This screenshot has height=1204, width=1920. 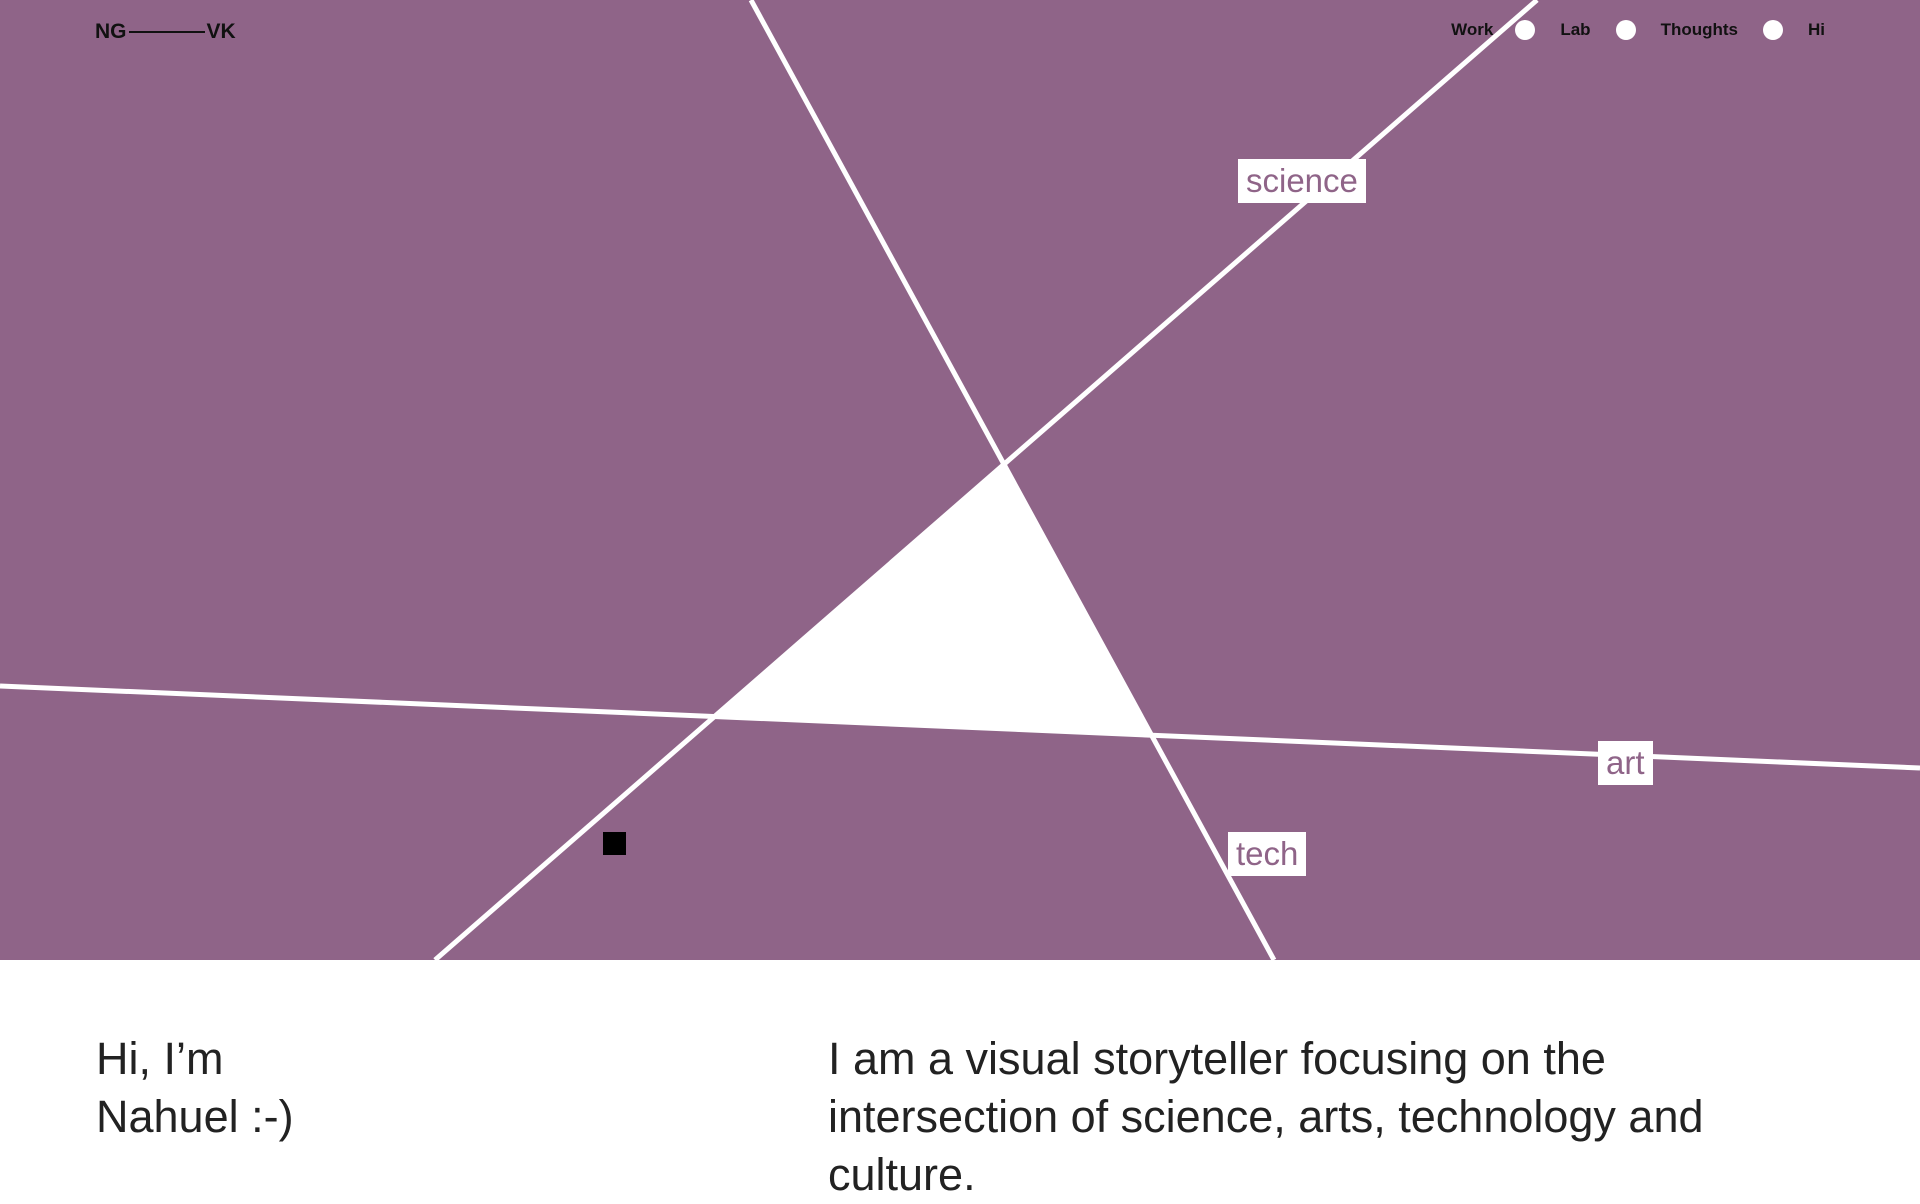 I want to click on nav-hi: Hi, so click(x=1816, y=30).